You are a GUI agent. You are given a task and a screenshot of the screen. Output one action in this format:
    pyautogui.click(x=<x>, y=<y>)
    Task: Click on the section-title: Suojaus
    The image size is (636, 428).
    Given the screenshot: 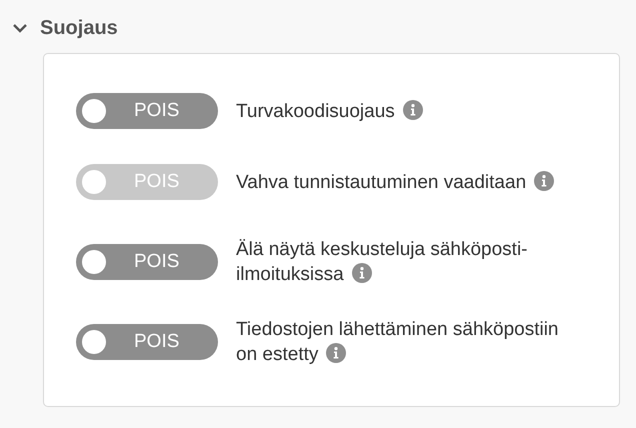 What is the action you would take?
    pyautogui.click(x=79, y=28)
    